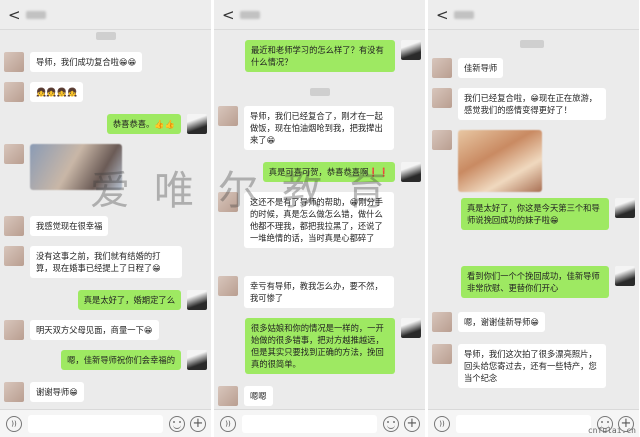 The image size is (640, 437). I want to click on message-bubble: 嗯嗯, so click(258, 396).